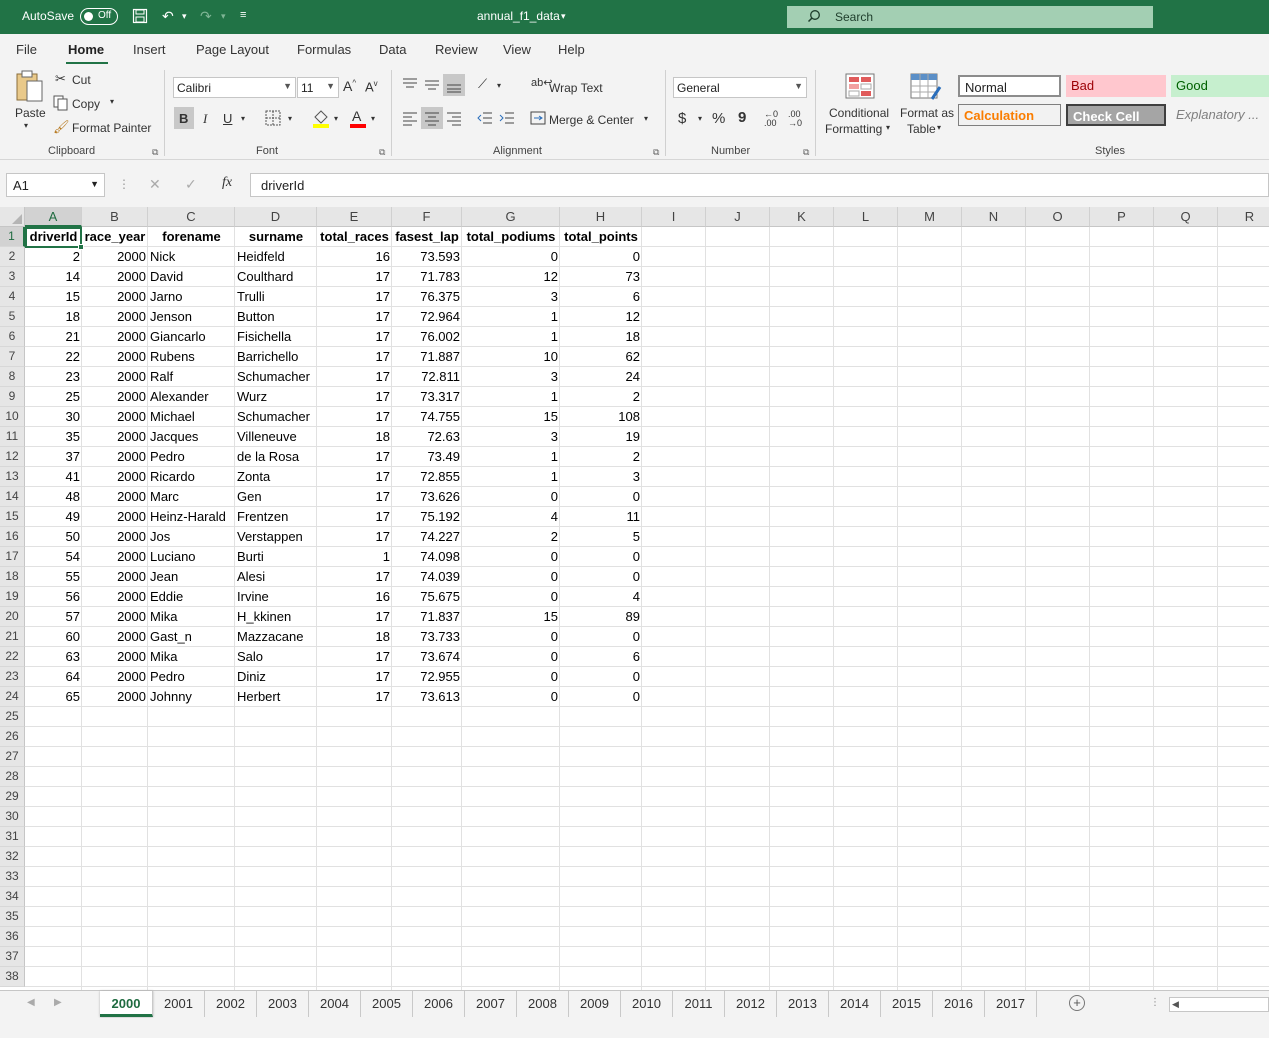 The height and width of the screenshot is (1038, 1269). I want to click on table-cell: Pedro, so click(191, 457).